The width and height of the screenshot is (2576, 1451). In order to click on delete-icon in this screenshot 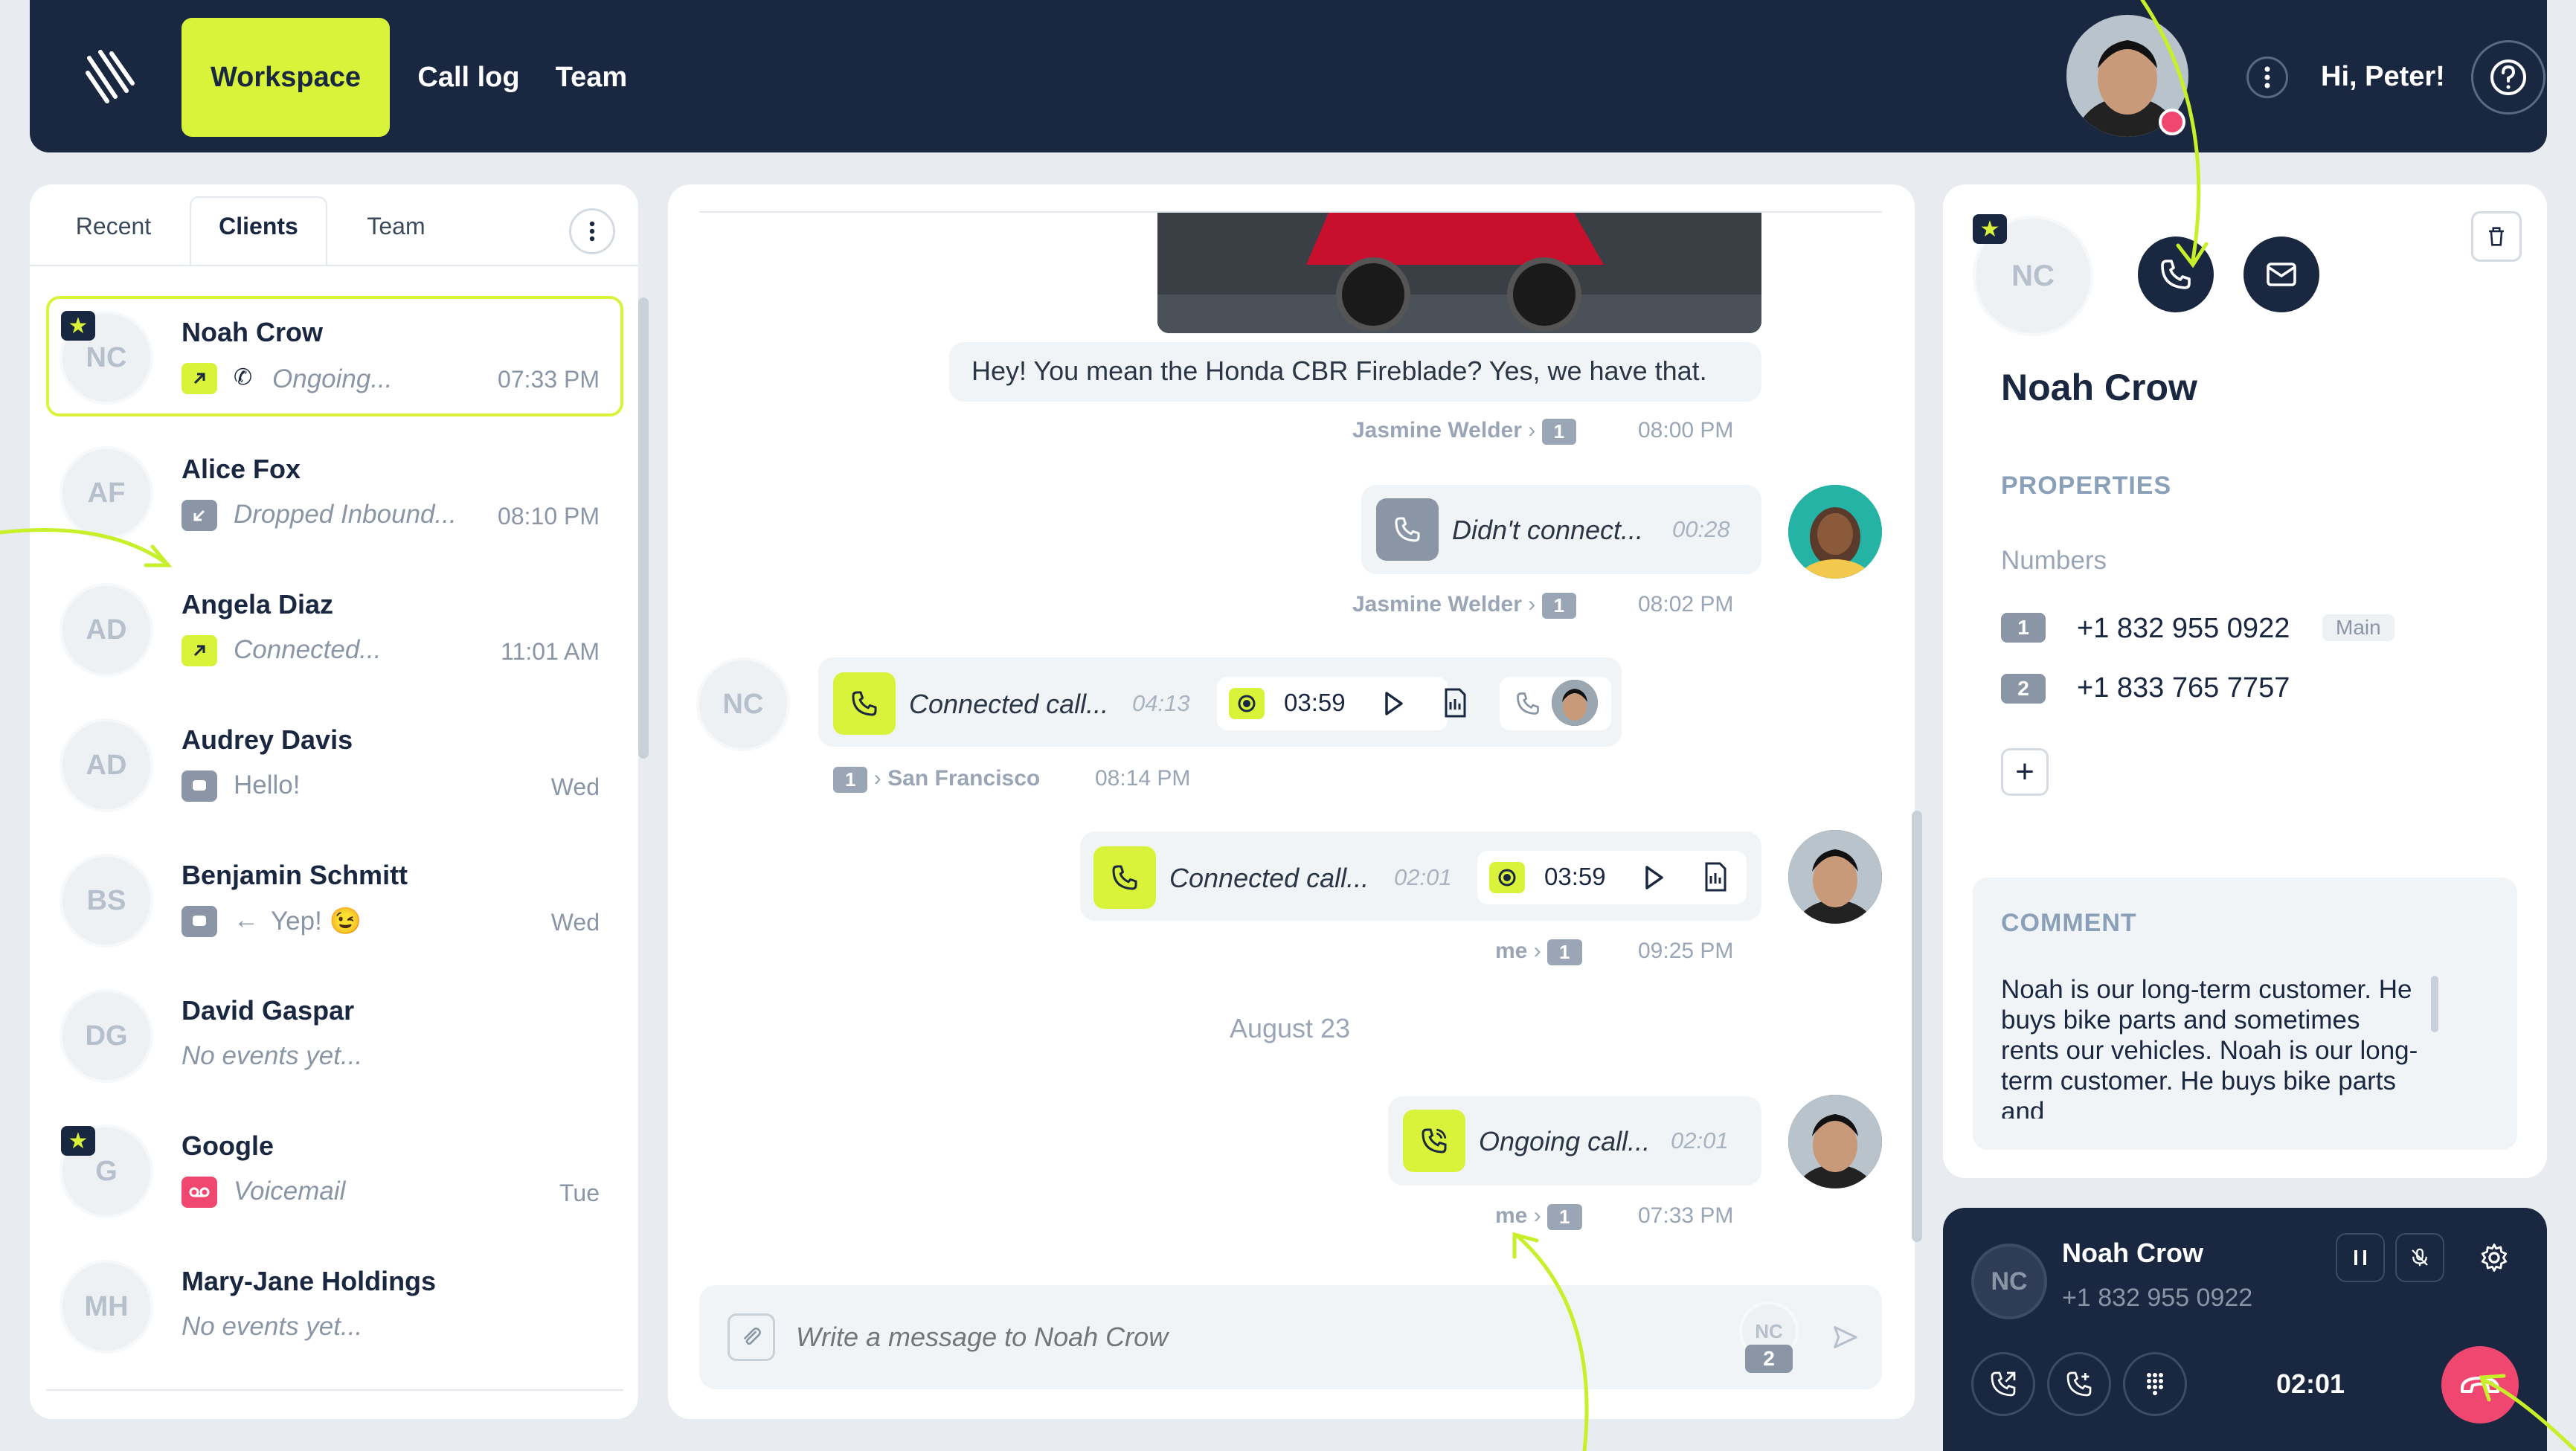, I will do `click(2496, 236)`.